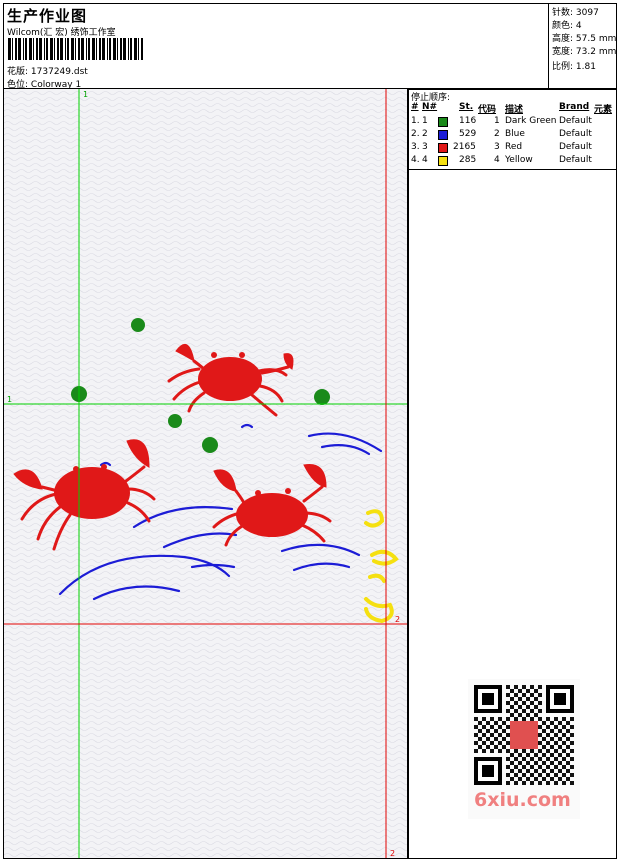 This screenshot has width=620, height=861. Describe the element at coordinates (575, 13) in the screenshot. I see `stat-stitches: 针数: 3097` at that location.